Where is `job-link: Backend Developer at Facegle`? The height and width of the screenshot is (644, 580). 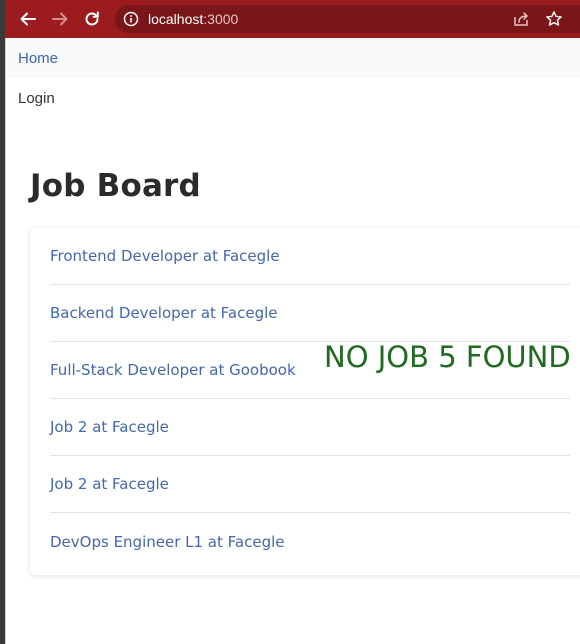 job-link: Backend Developer at Facegle is located at coordinates (164, 313).